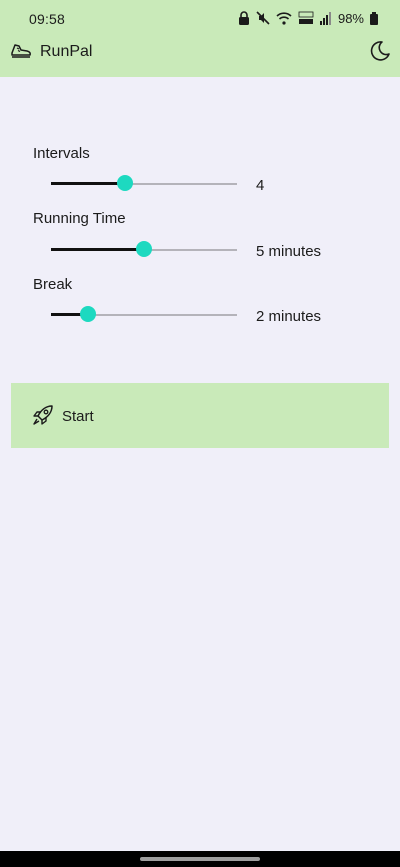 This screenshot has height=867, width=400. I want to click on intervals-value: 4, so click(260, 185).